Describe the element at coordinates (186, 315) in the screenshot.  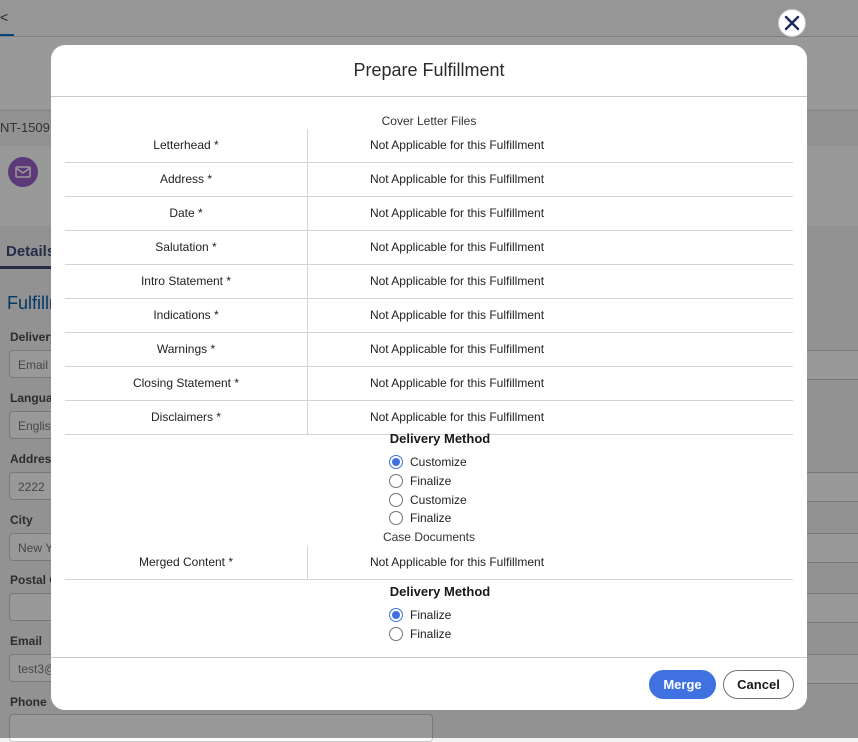
I see `row-label: Indications *` at that location.